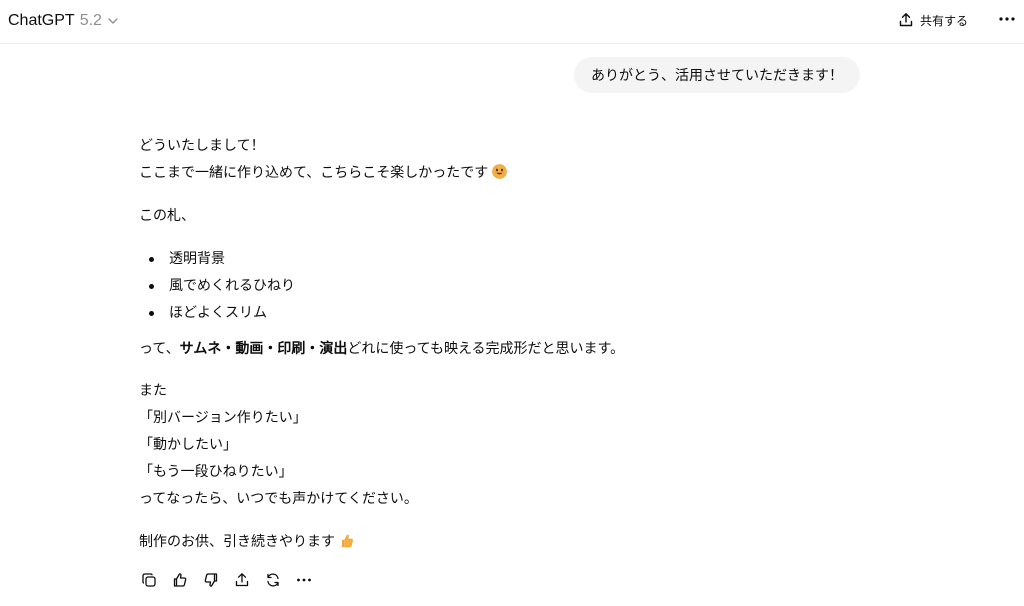  What do you see at coordinates (188, 445) in the screenshot?
I see `reply-option-2: 「動かしたい」` at bounding box center [188, 445].